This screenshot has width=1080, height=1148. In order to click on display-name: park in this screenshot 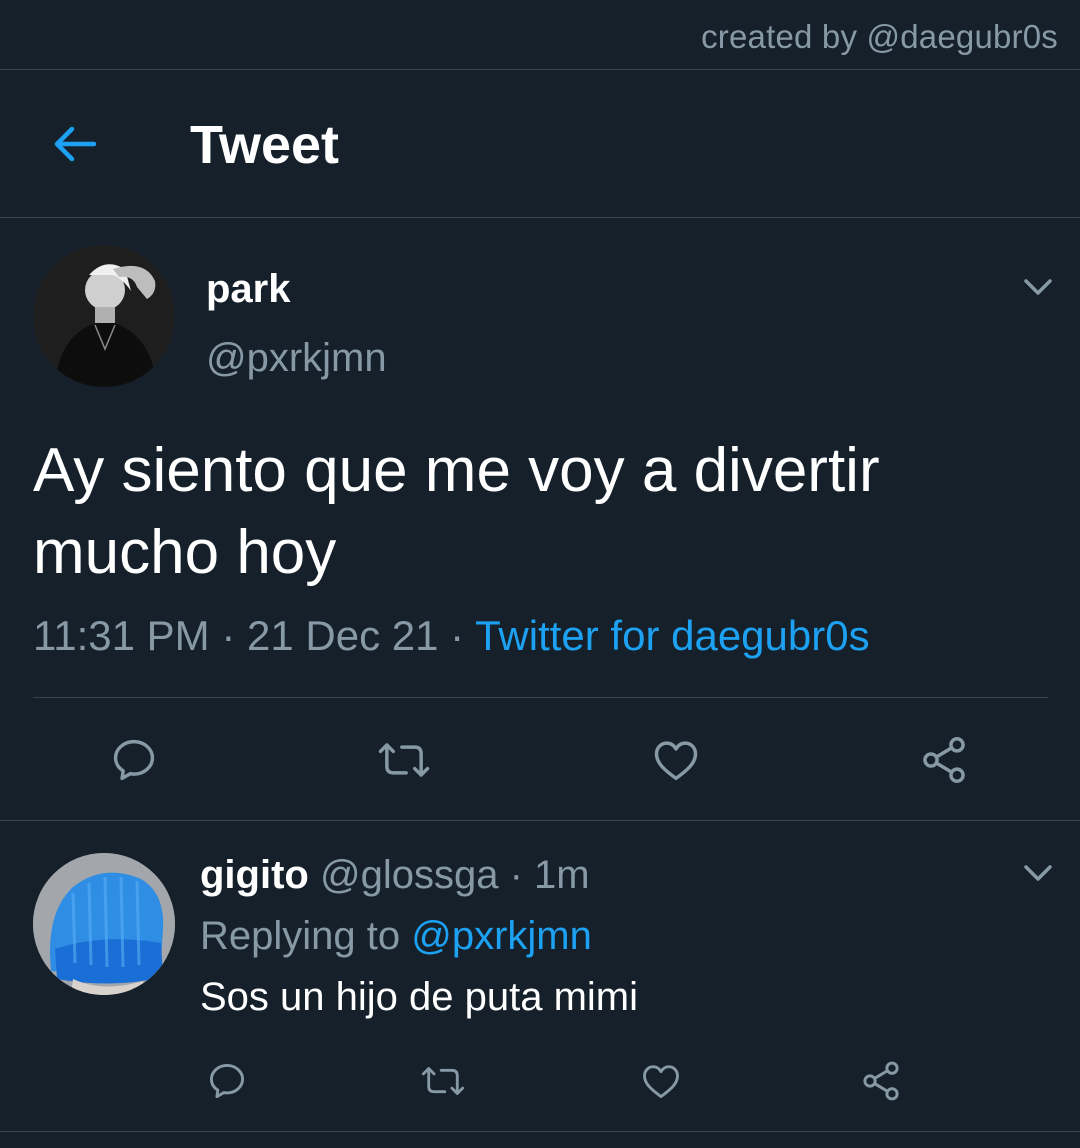, I will do `click(248, 289)`.